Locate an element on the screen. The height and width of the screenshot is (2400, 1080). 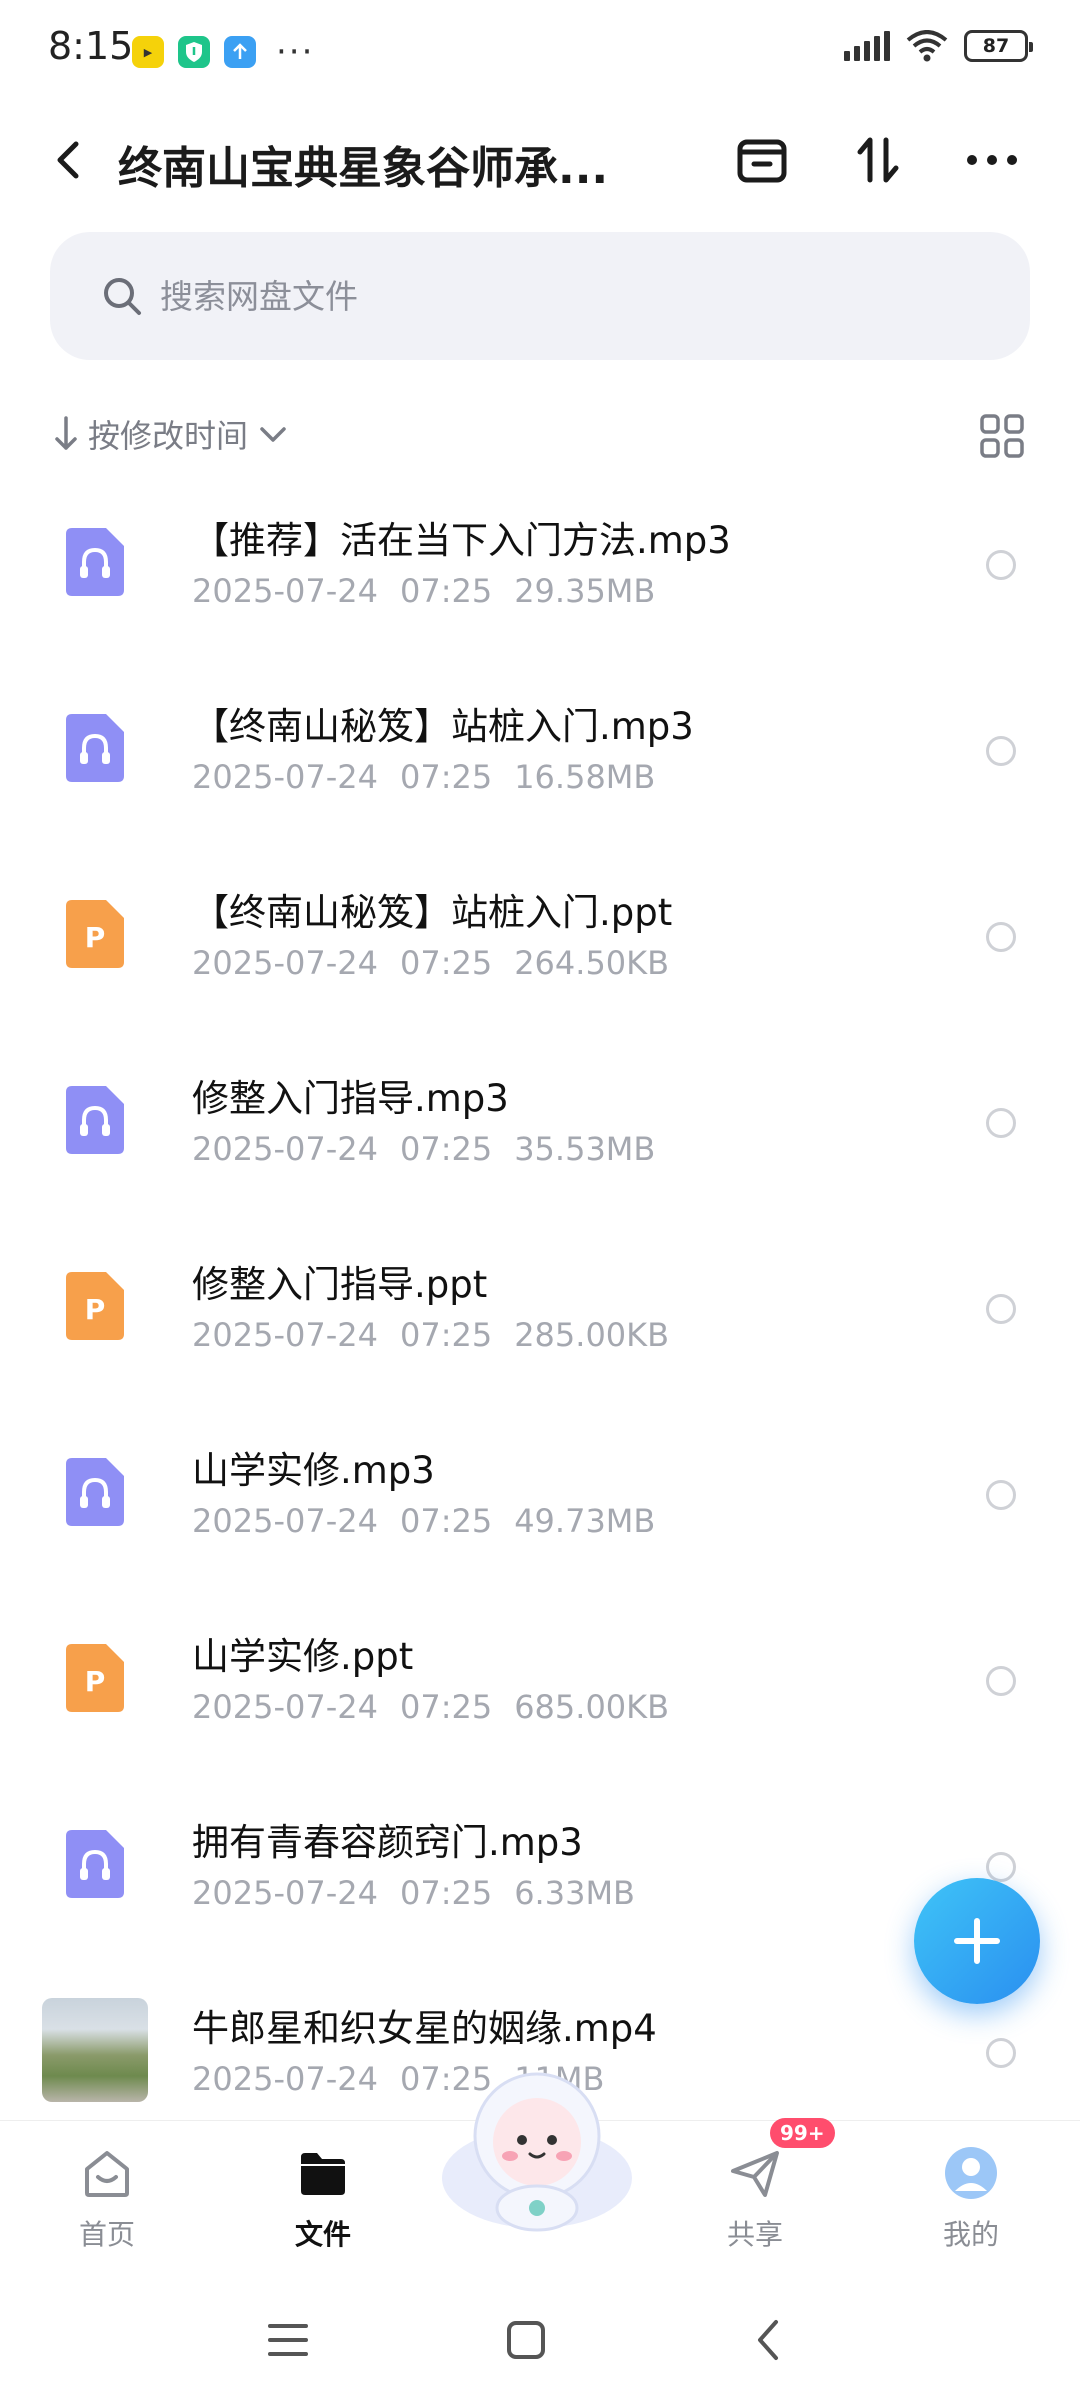
nav-mine-label: 我的 is located at coordinates (970, 2234).